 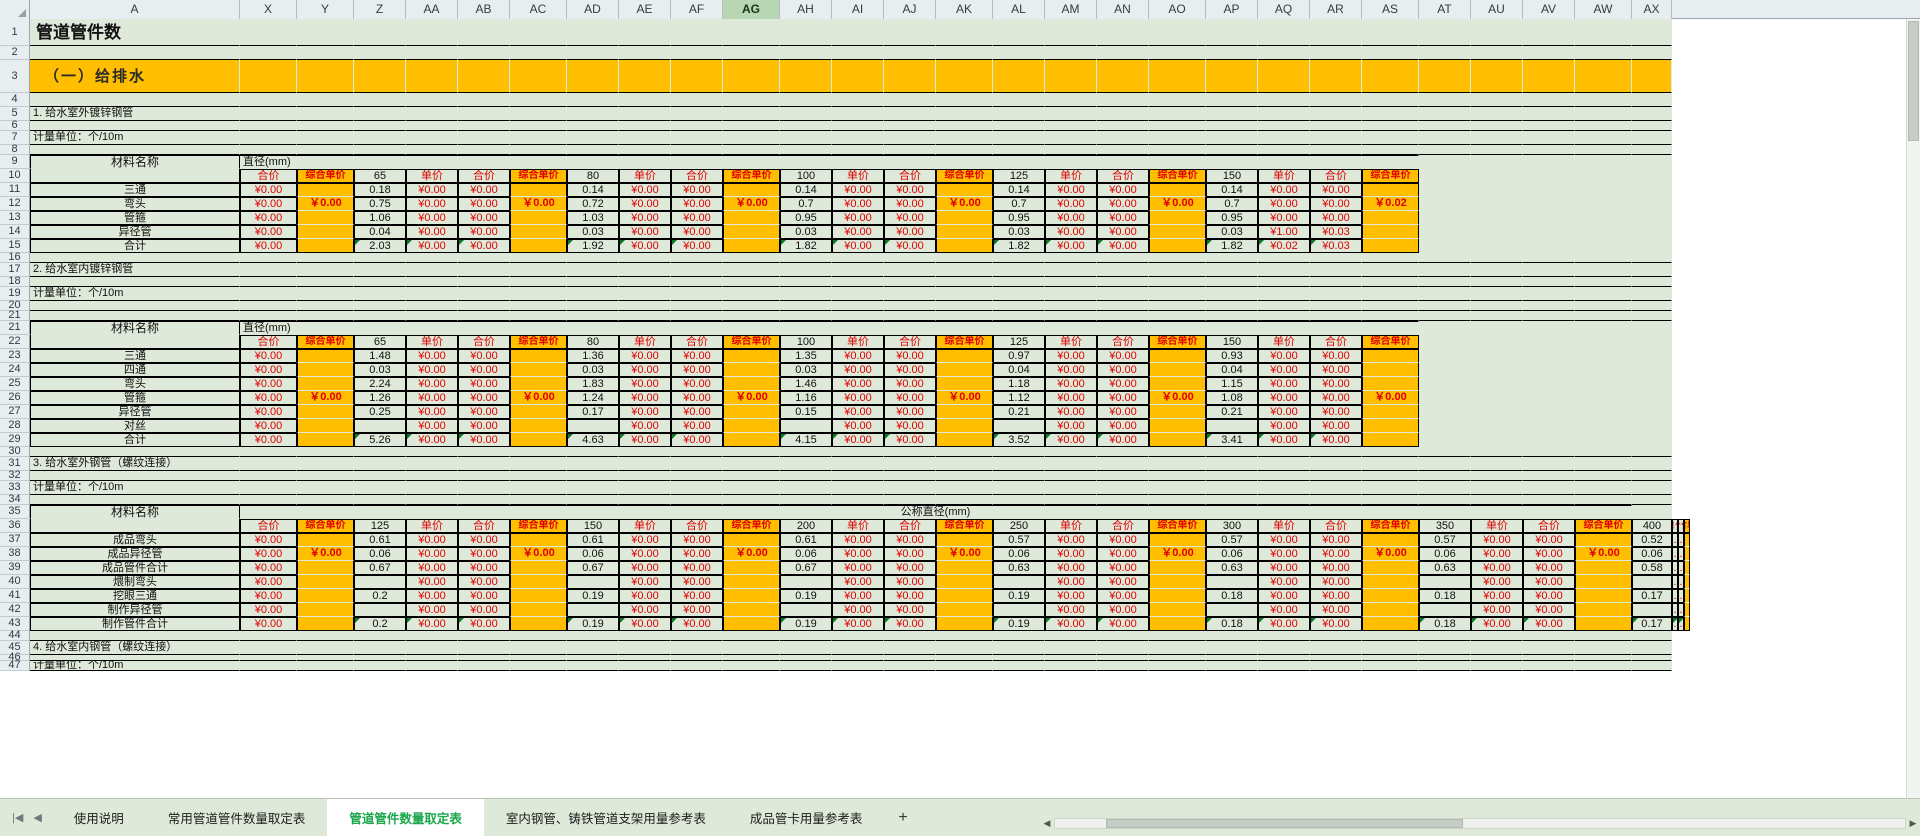 I want to click on table3-row-3-unitprice-1: ¥0.00, so click(x=645, y=582).